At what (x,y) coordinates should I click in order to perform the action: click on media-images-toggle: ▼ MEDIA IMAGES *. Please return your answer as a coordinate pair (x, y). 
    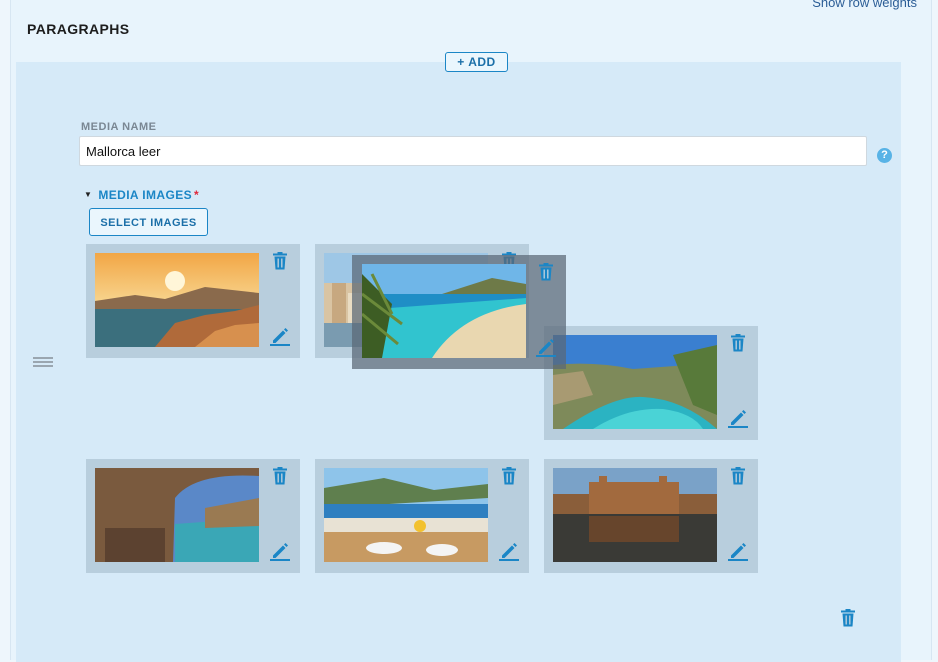
    Looking at the image, I should click on (141, 195).